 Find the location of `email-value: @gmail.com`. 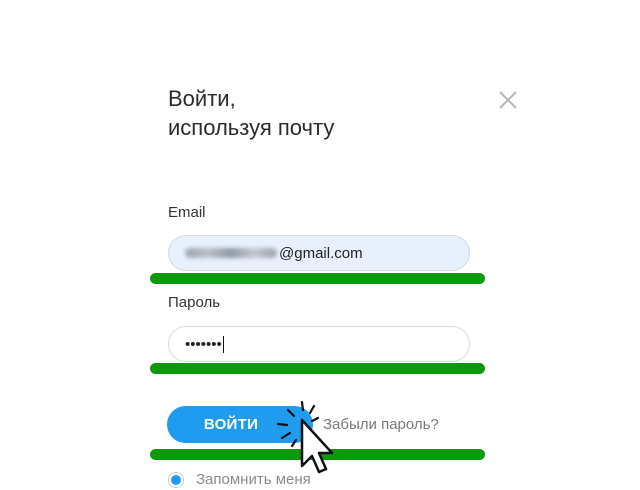

email-value: @gmail.com is located at coordinates (321, 253).